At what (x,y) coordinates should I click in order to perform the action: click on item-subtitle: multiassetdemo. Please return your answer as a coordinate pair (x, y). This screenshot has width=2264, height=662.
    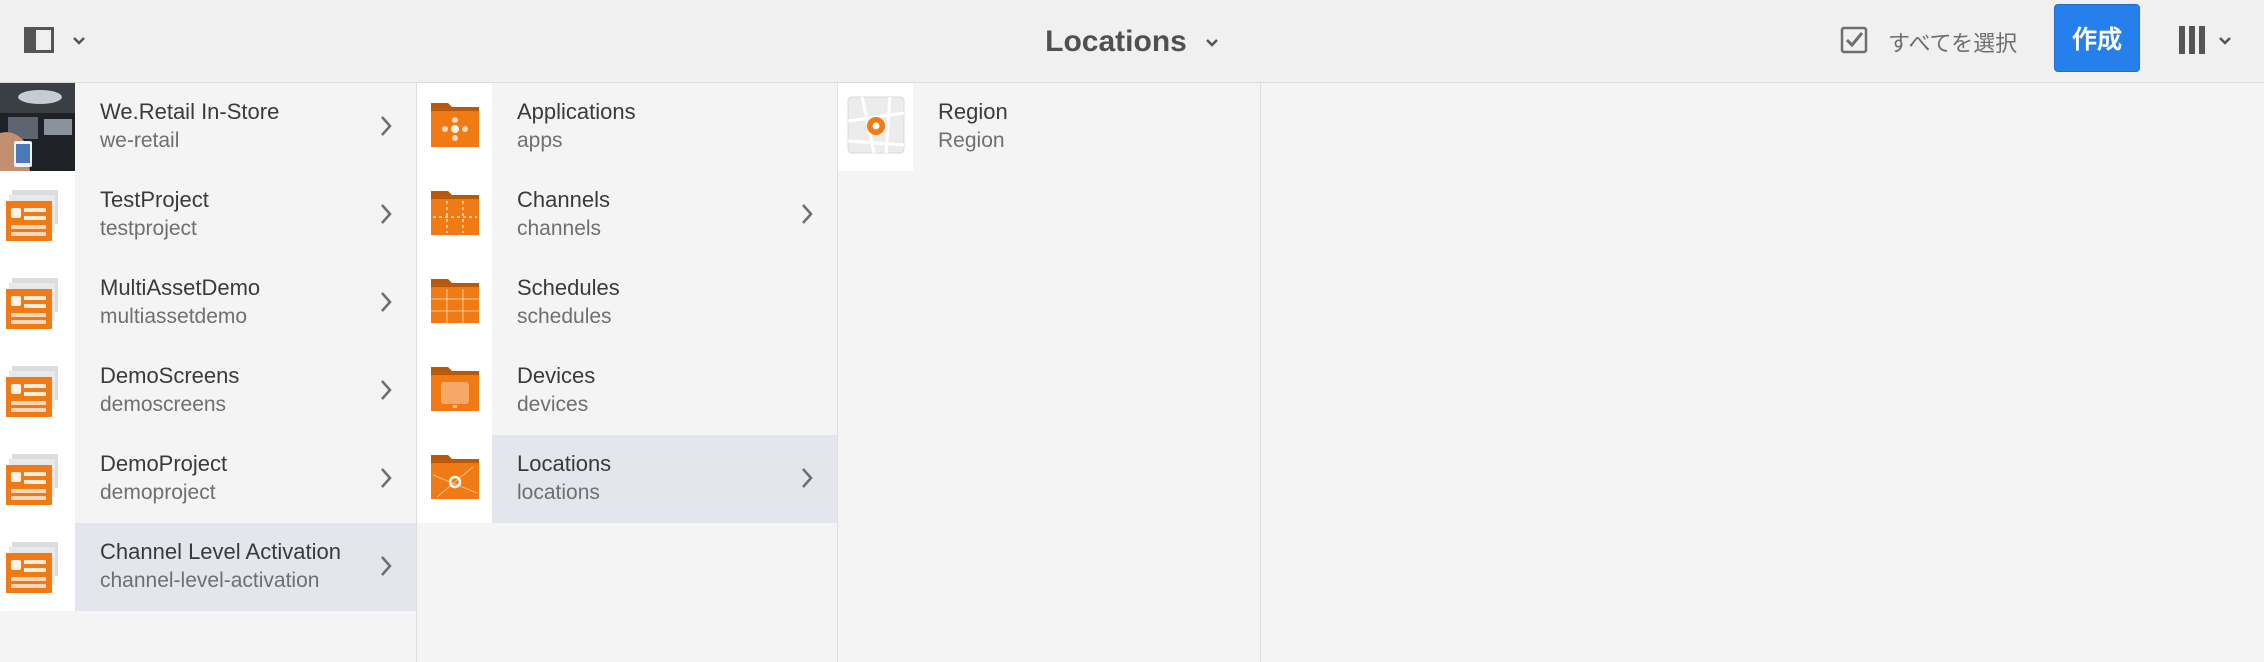
    Looking at the image, I should click on (174, 316).